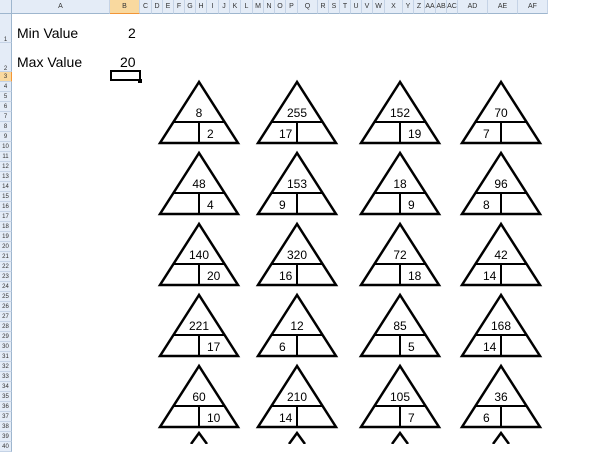  What do you see at coordinates (501, 255) in the screenshot?
I see `triangle-top-value: 42` at bounding box center [501, 255].